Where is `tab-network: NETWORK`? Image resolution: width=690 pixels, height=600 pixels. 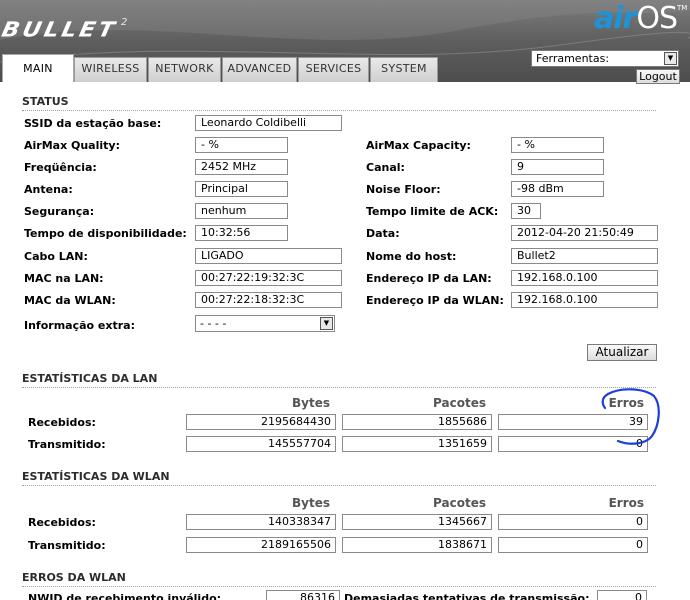 tab-network: NETWORK is located at coordinates (184, 69).